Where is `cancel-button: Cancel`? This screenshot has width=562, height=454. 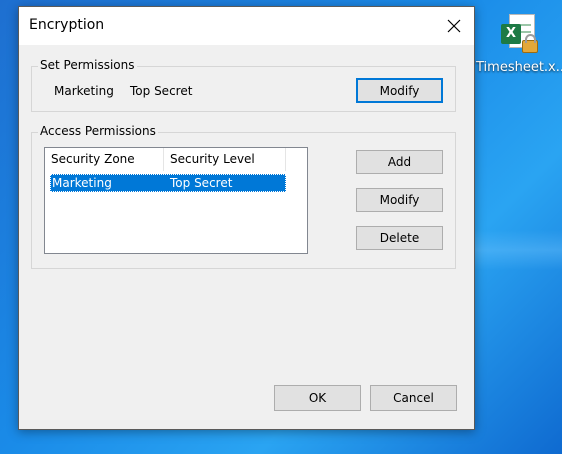
cancel-button: Cancel is located at coordinates (413, 398).